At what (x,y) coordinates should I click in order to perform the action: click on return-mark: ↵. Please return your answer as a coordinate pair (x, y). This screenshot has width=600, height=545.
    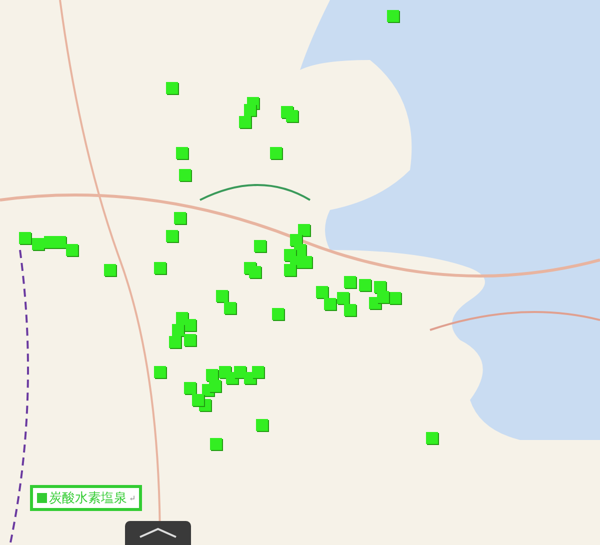
    Looking at the image, I should click on (132, 498).